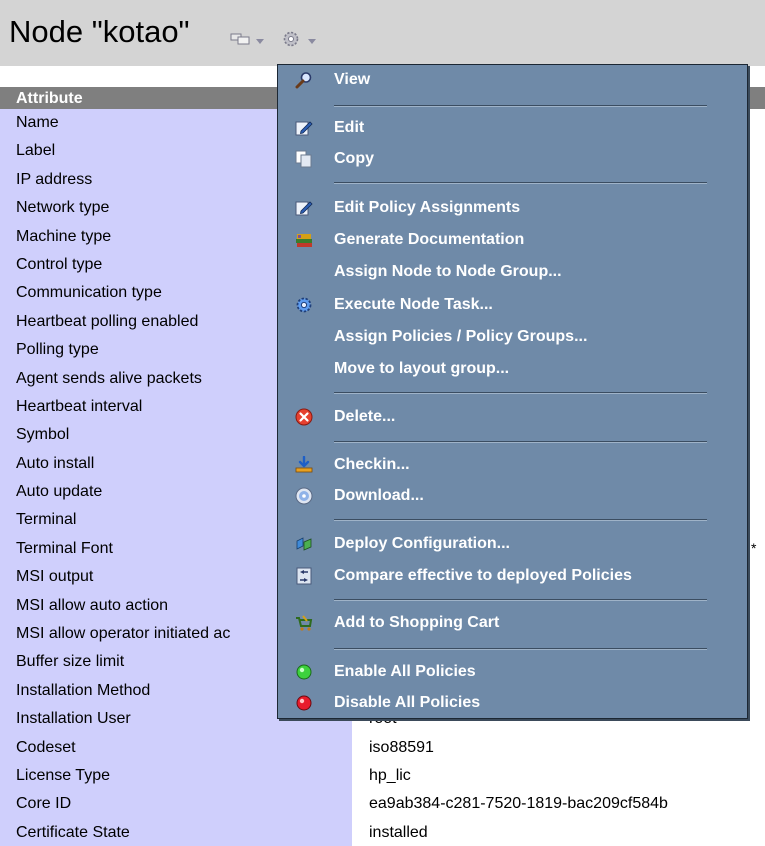 This screenshot has width=765, height=846. Describe the element at coordinates (304, 496) in the screenshot. I see `download-disc-icon` at that location.